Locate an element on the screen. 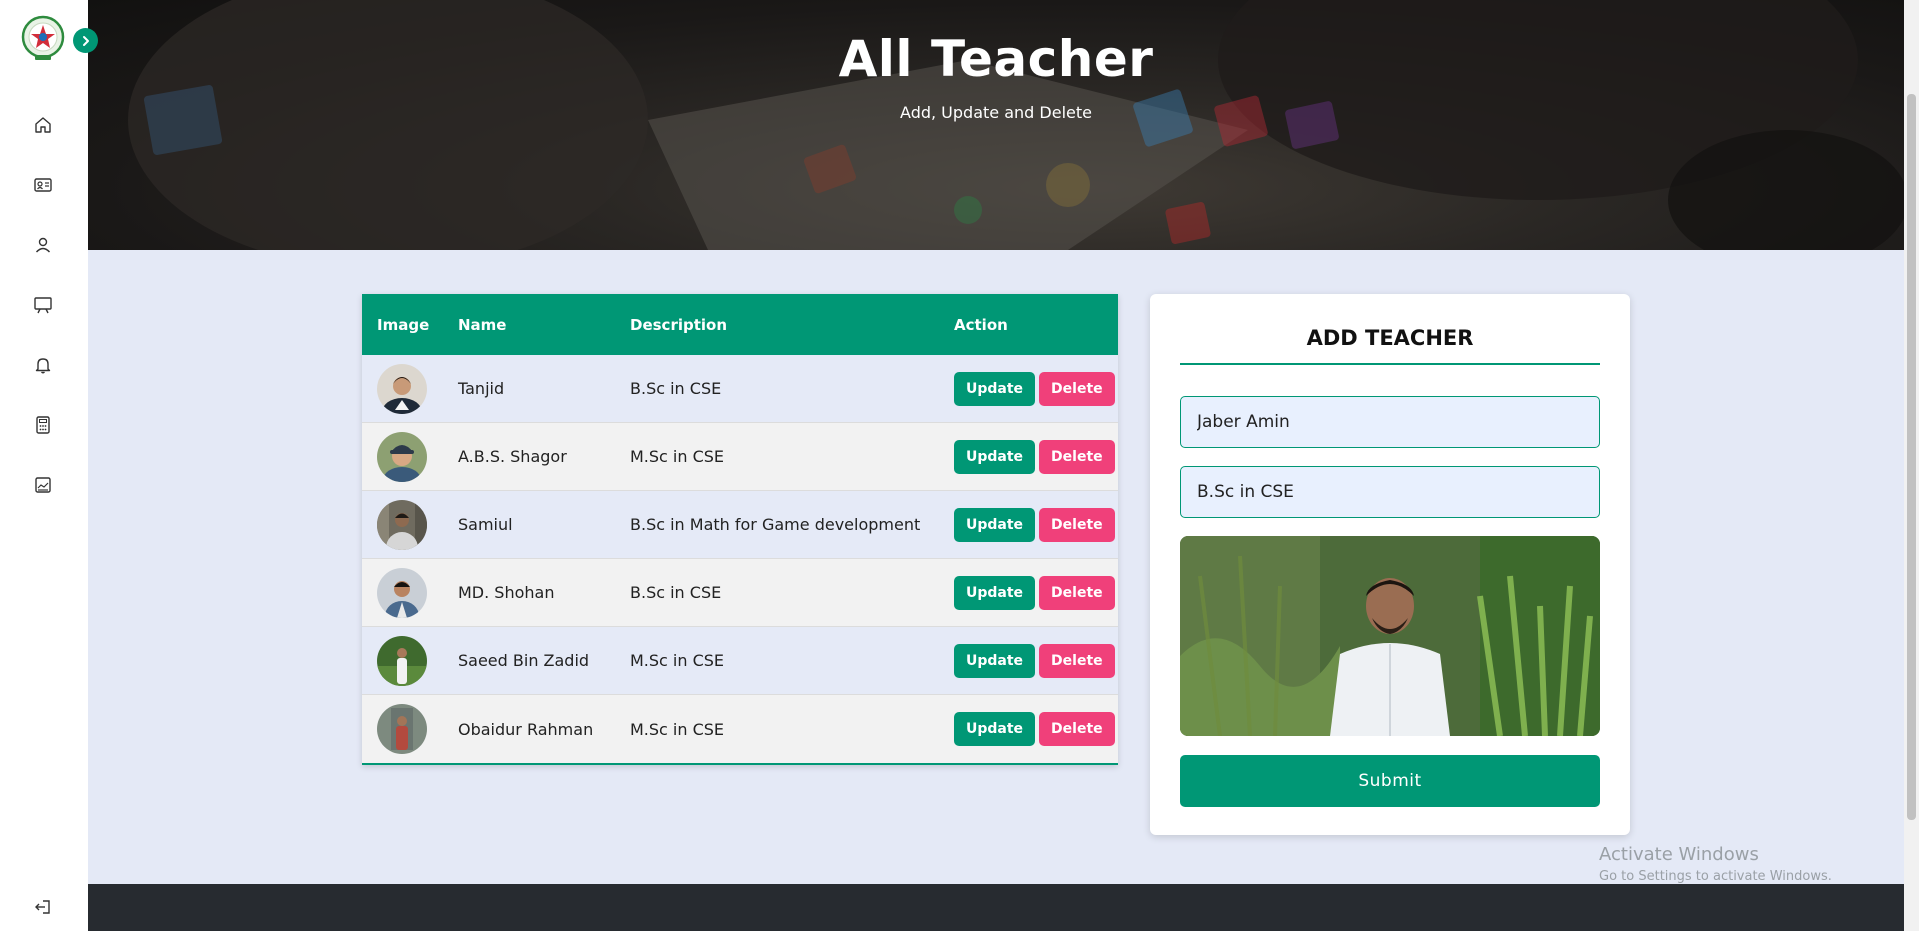 This screenshot has width=1919, height=931. teacher-name: Samiul is located at coordinates (485, 524).